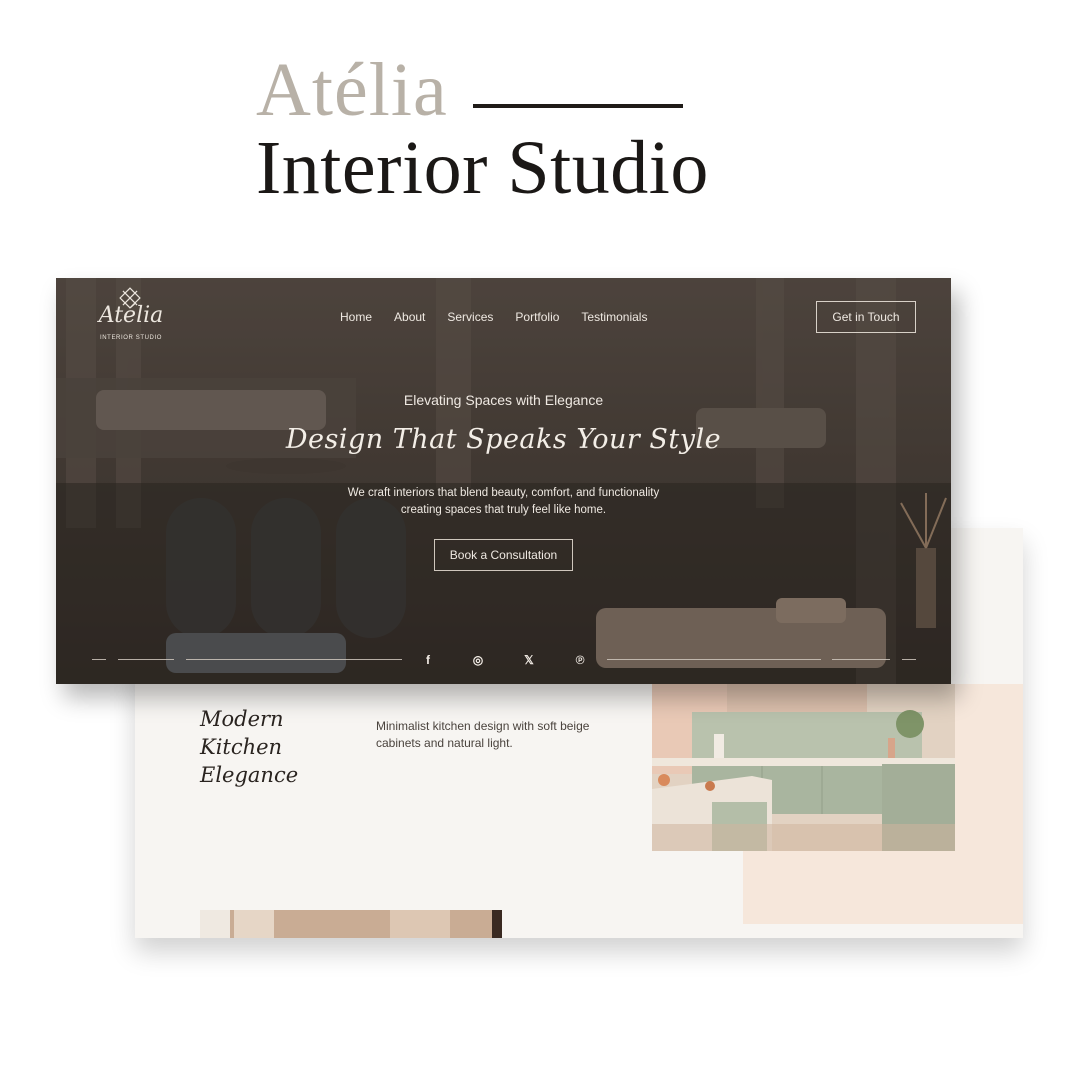 This screenshot has height=1080, width=1080. What do you see at coordinates (470, 317) in the screenshot?
I see `nav-services: Services` at bounding box center [470, 317].